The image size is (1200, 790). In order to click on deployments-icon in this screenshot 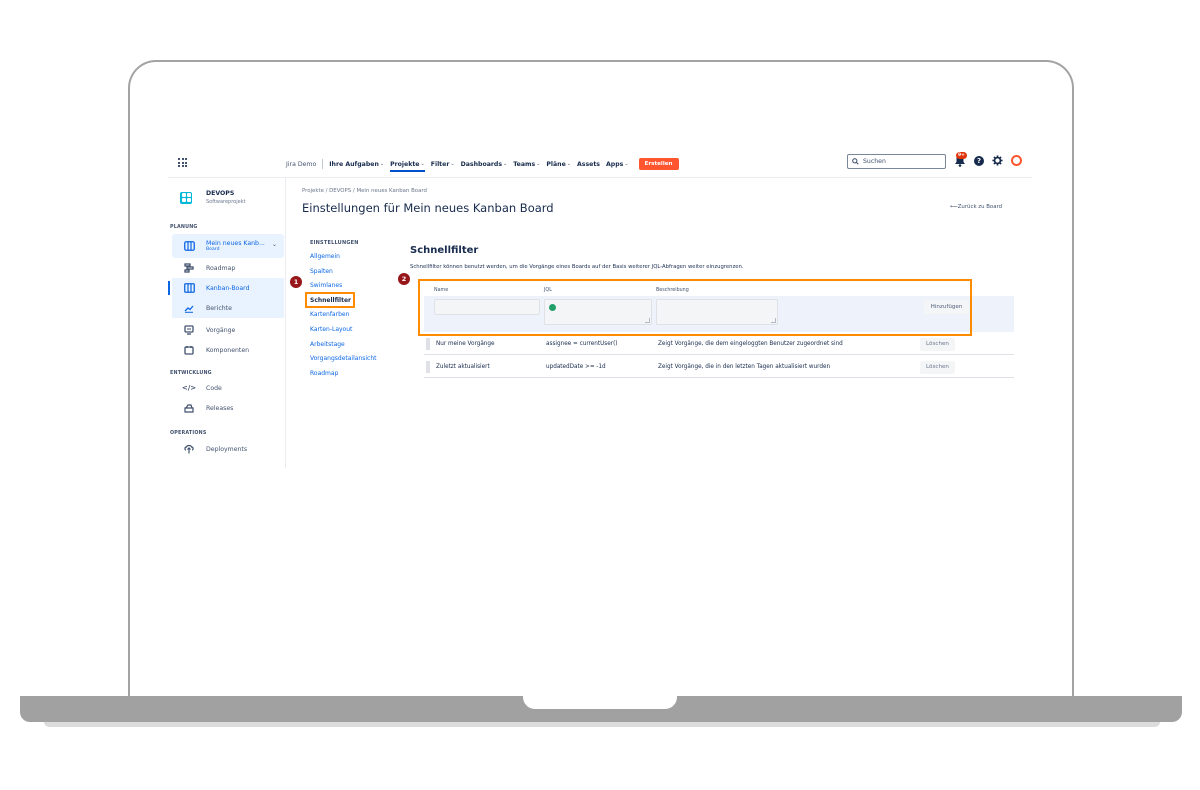, I will do `click(189, 449)`.